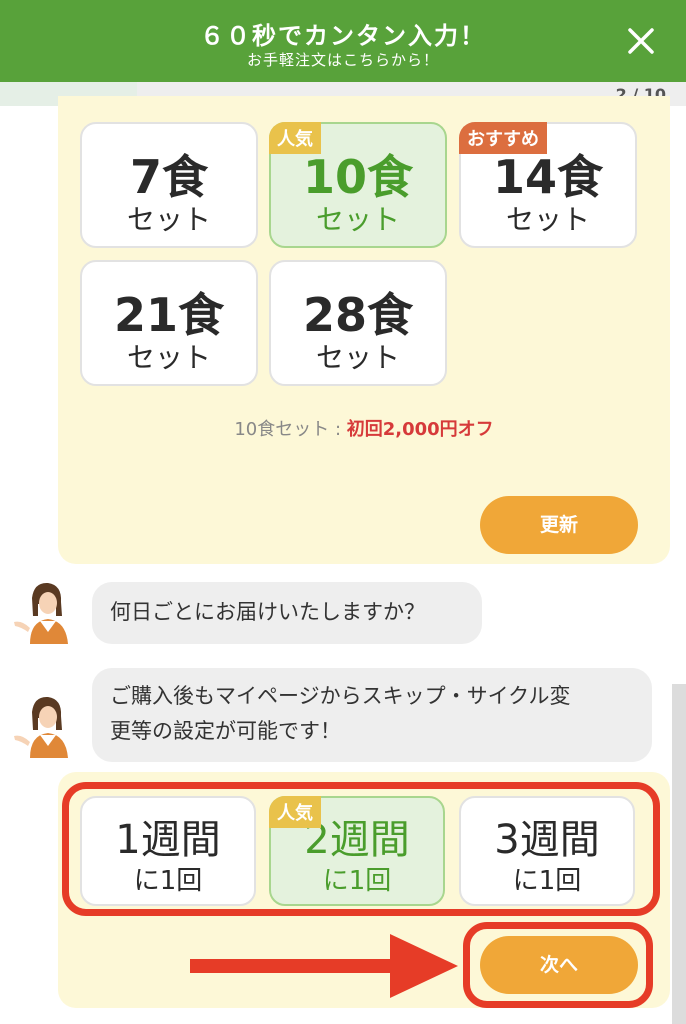 Image resolution: width=686 pixels, height=1024 pixels. Describe the element at coordinates (357, 177) in the screenshot. I see `meal-set-count: 10食` at that location.